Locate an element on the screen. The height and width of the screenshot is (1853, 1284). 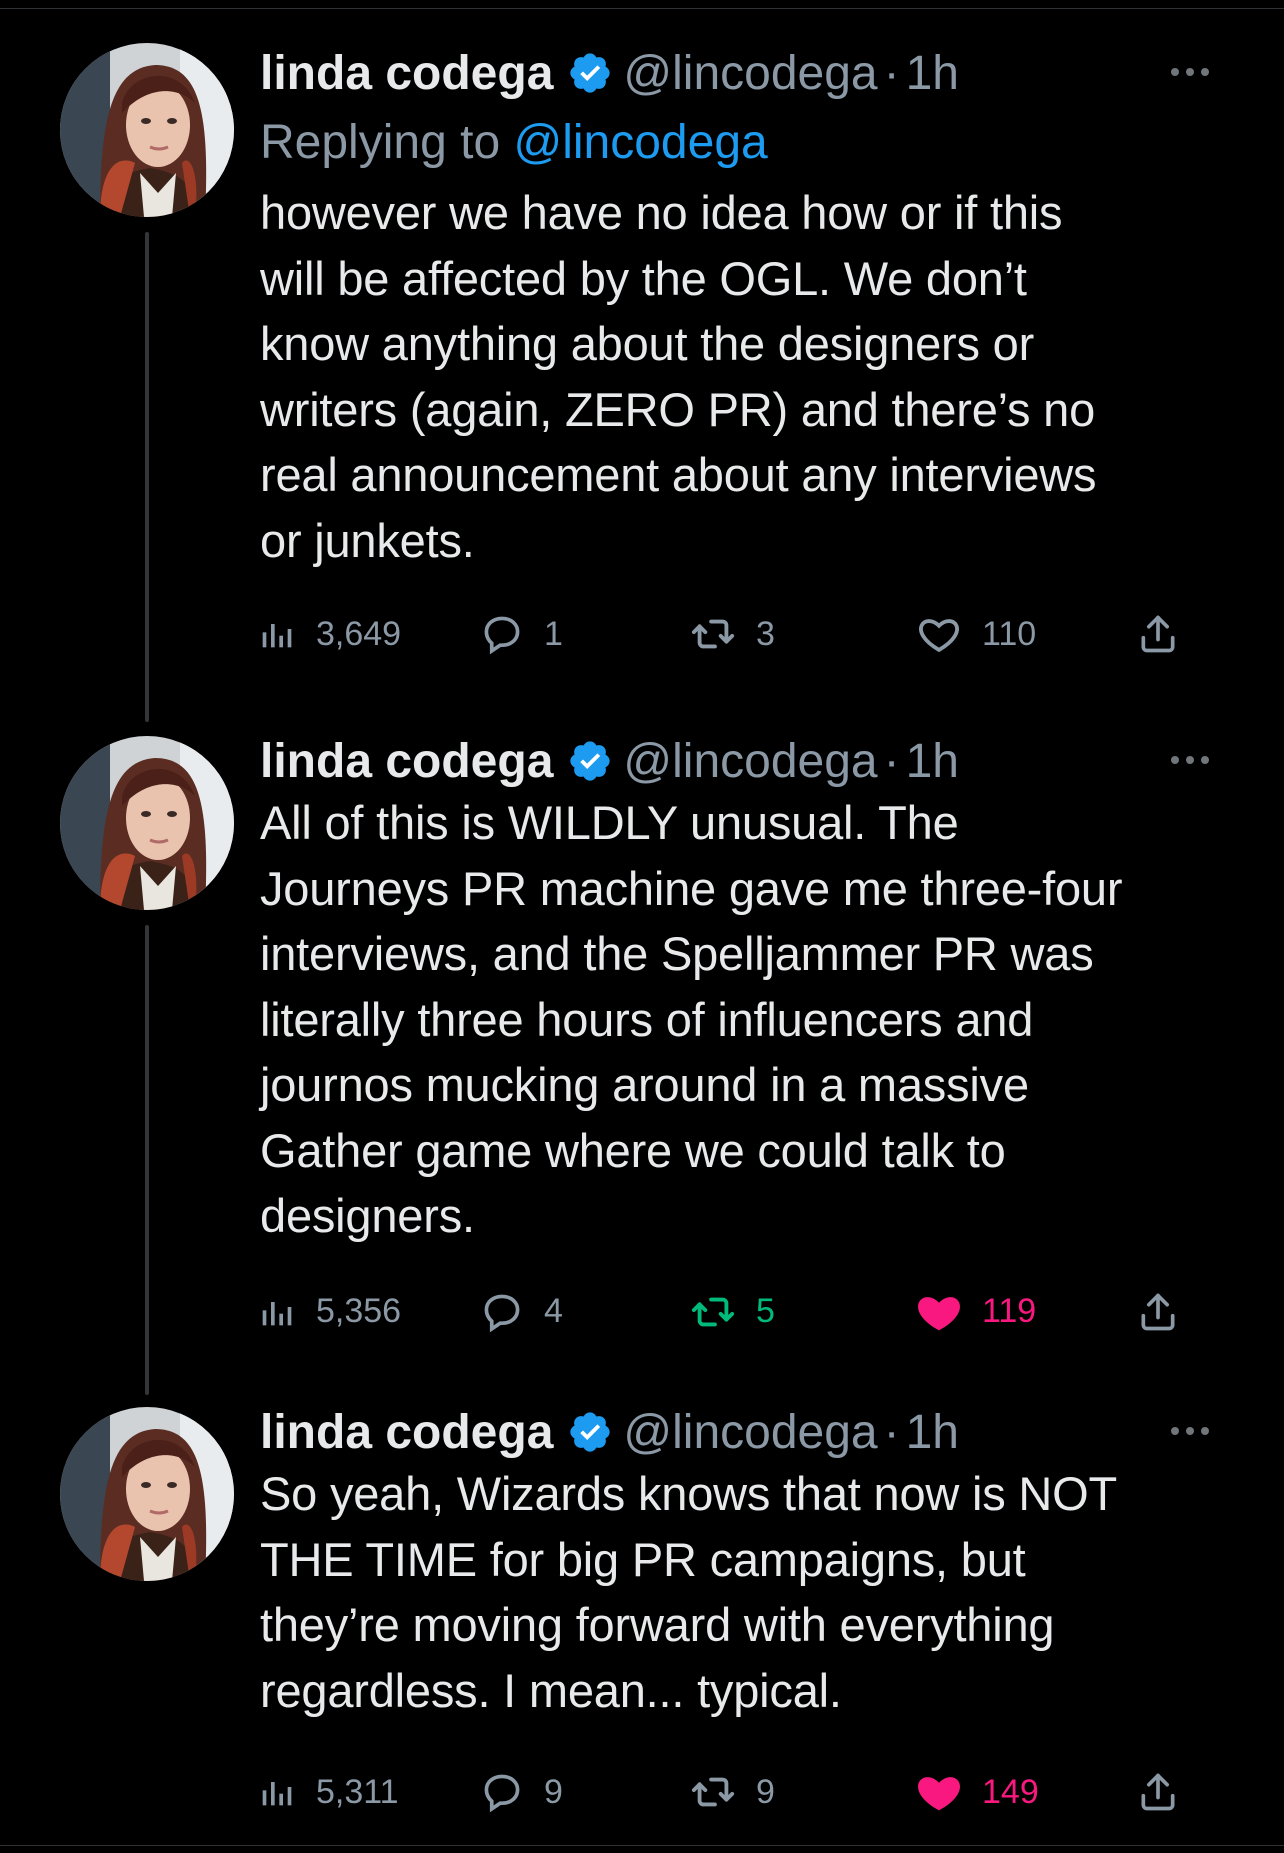
like-count: 119 is located at coordinates (1009, 1311).